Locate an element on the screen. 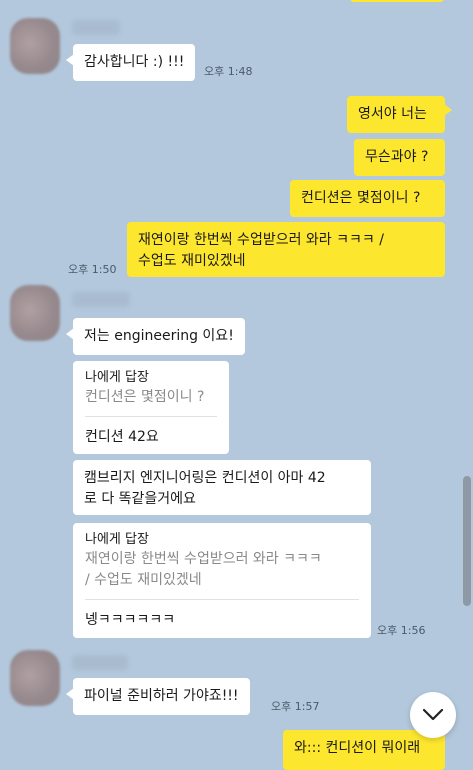 The height and width of the screenshot is (770, 473). chevron-down-icon is located at coordinates (433, 714).